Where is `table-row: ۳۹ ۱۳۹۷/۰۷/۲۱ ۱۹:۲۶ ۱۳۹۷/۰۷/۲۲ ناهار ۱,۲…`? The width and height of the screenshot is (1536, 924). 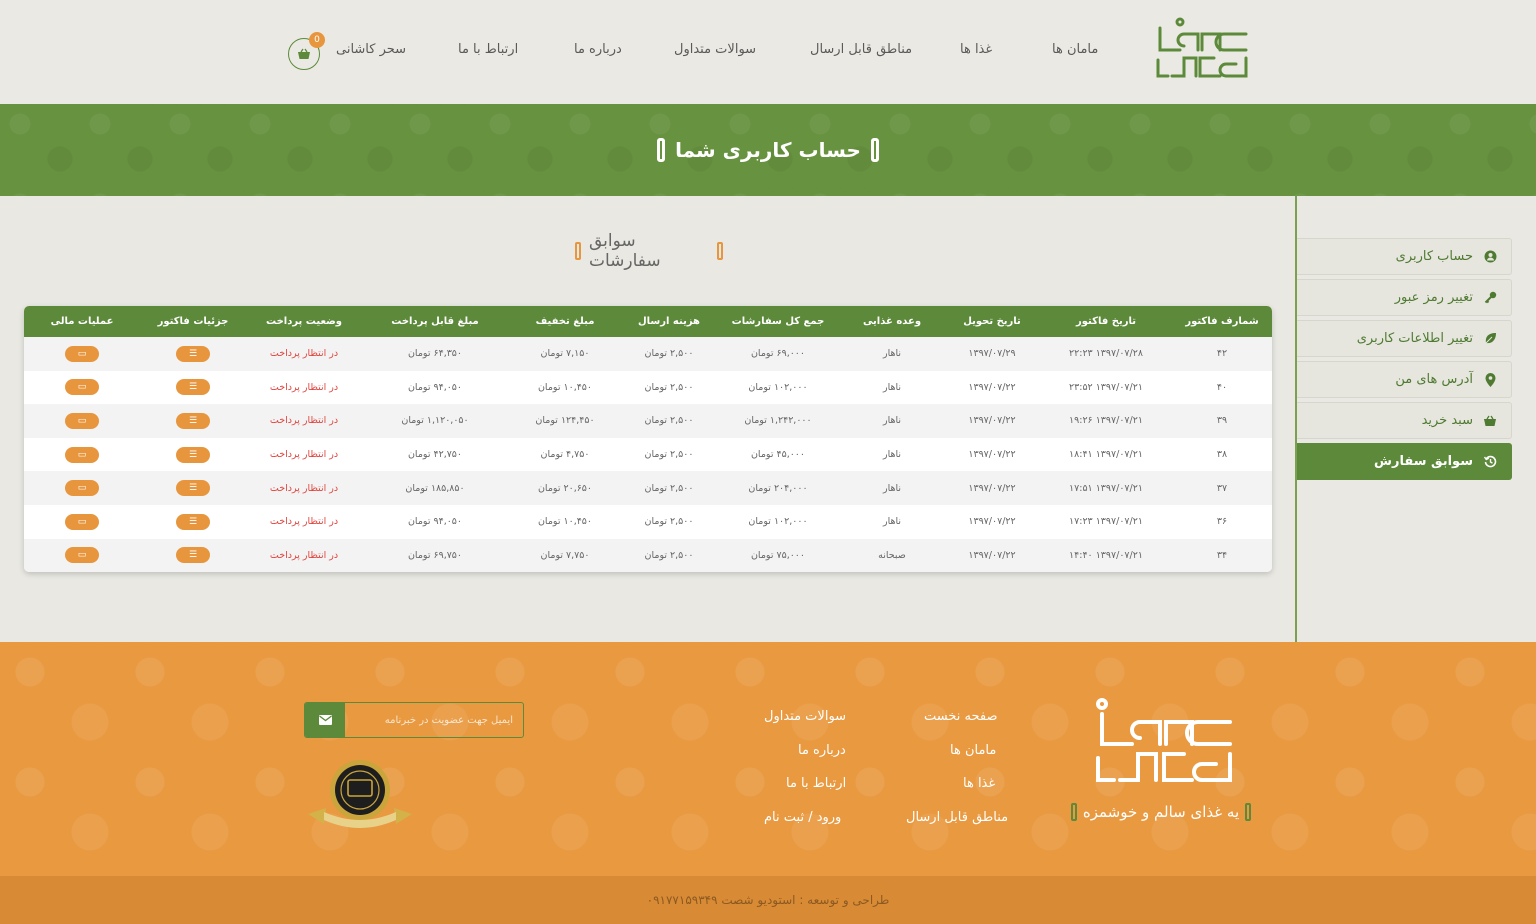 table-row: ۳۹ ۱۳۹۷/۰۷/۲۱ ۱۹:۲۶ ۱۳۹۷/۰۷/۲۲ ناهار ۱,۲… is located at coordinates (648, 421).